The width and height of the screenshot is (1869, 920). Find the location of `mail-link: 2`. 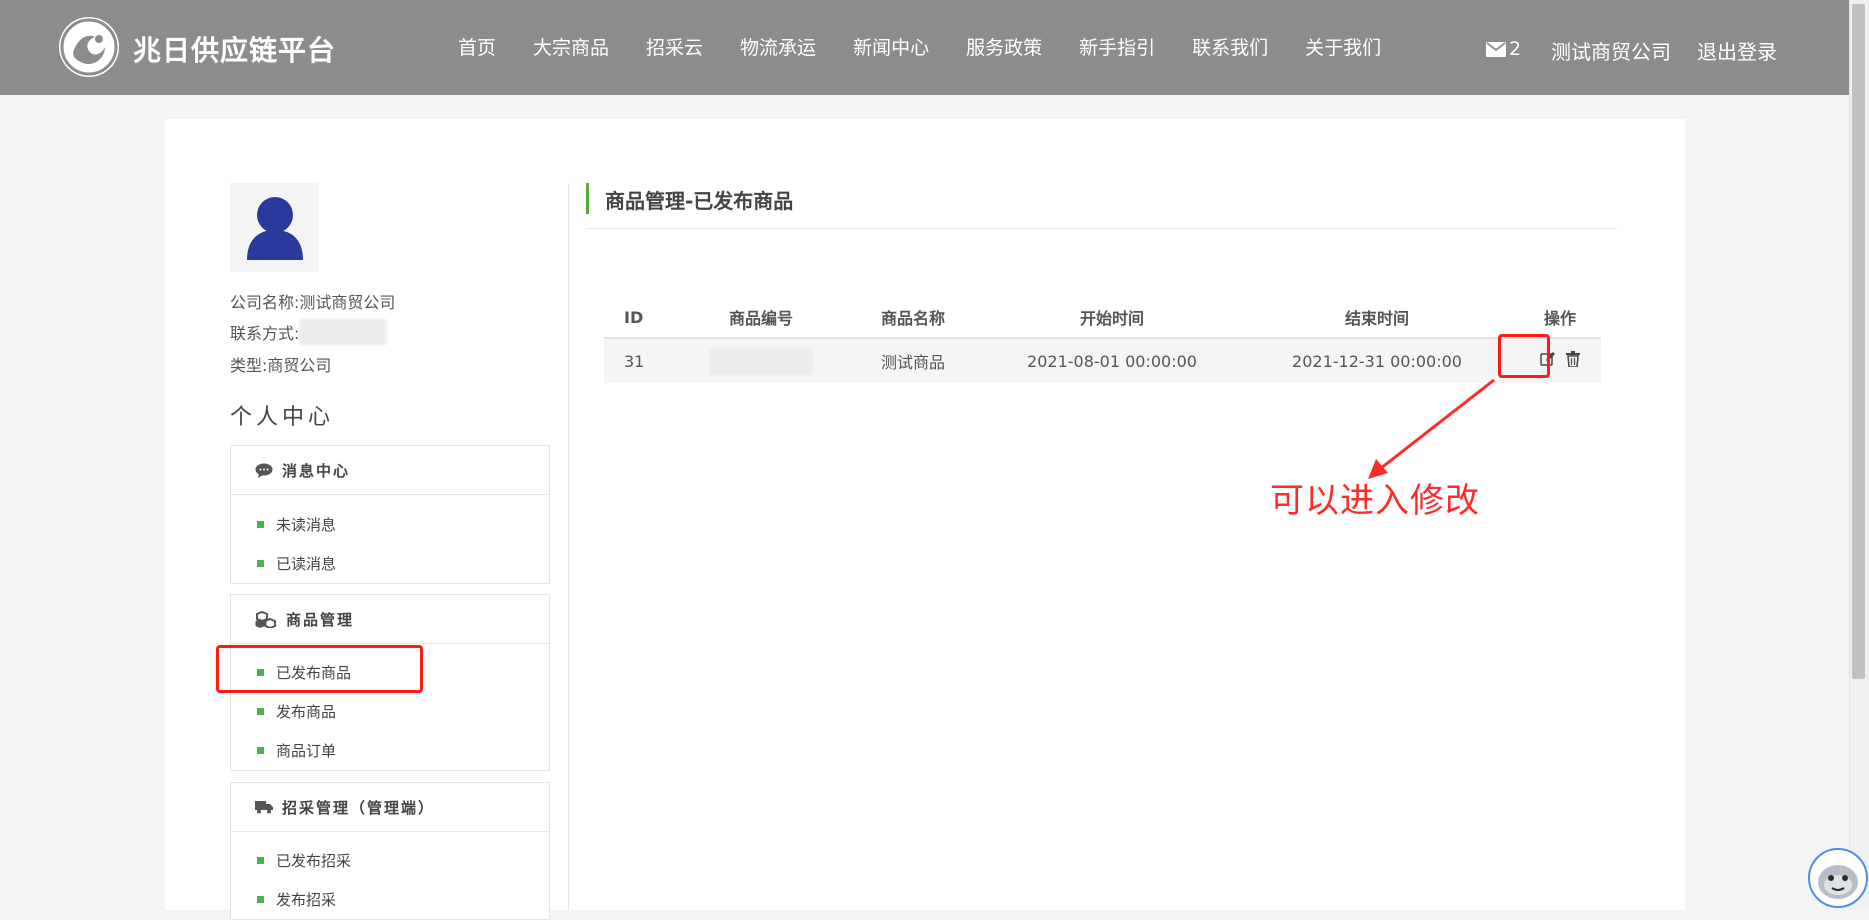

mail-link: 2 is located at coordinates (1503, 49).